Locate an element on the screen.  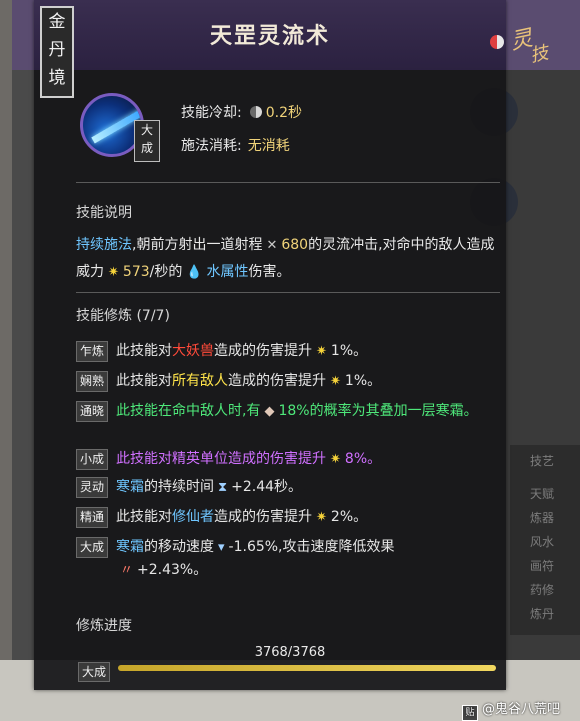
watermark: 贴 @鬼谷八荒吧 is located at coordinates (511, 709).